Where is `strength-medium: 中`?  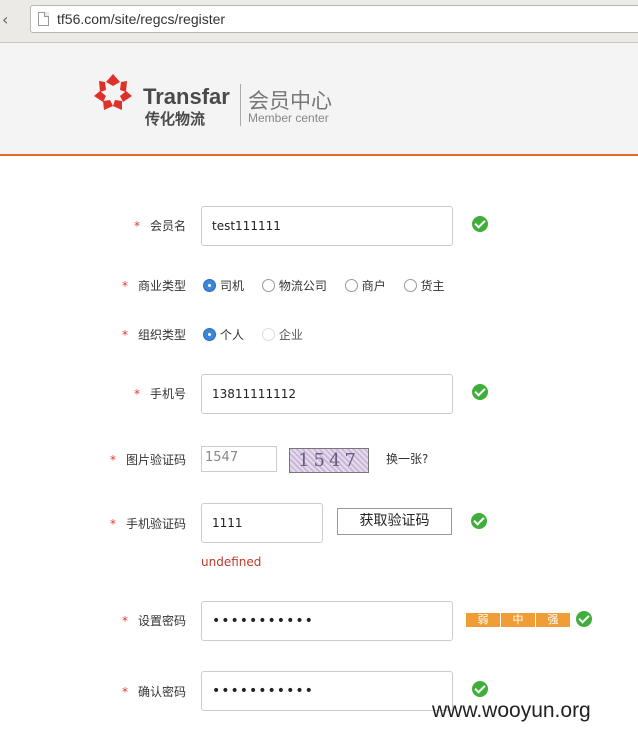
strength-medium: 中 is located at coordinates (518, 620).